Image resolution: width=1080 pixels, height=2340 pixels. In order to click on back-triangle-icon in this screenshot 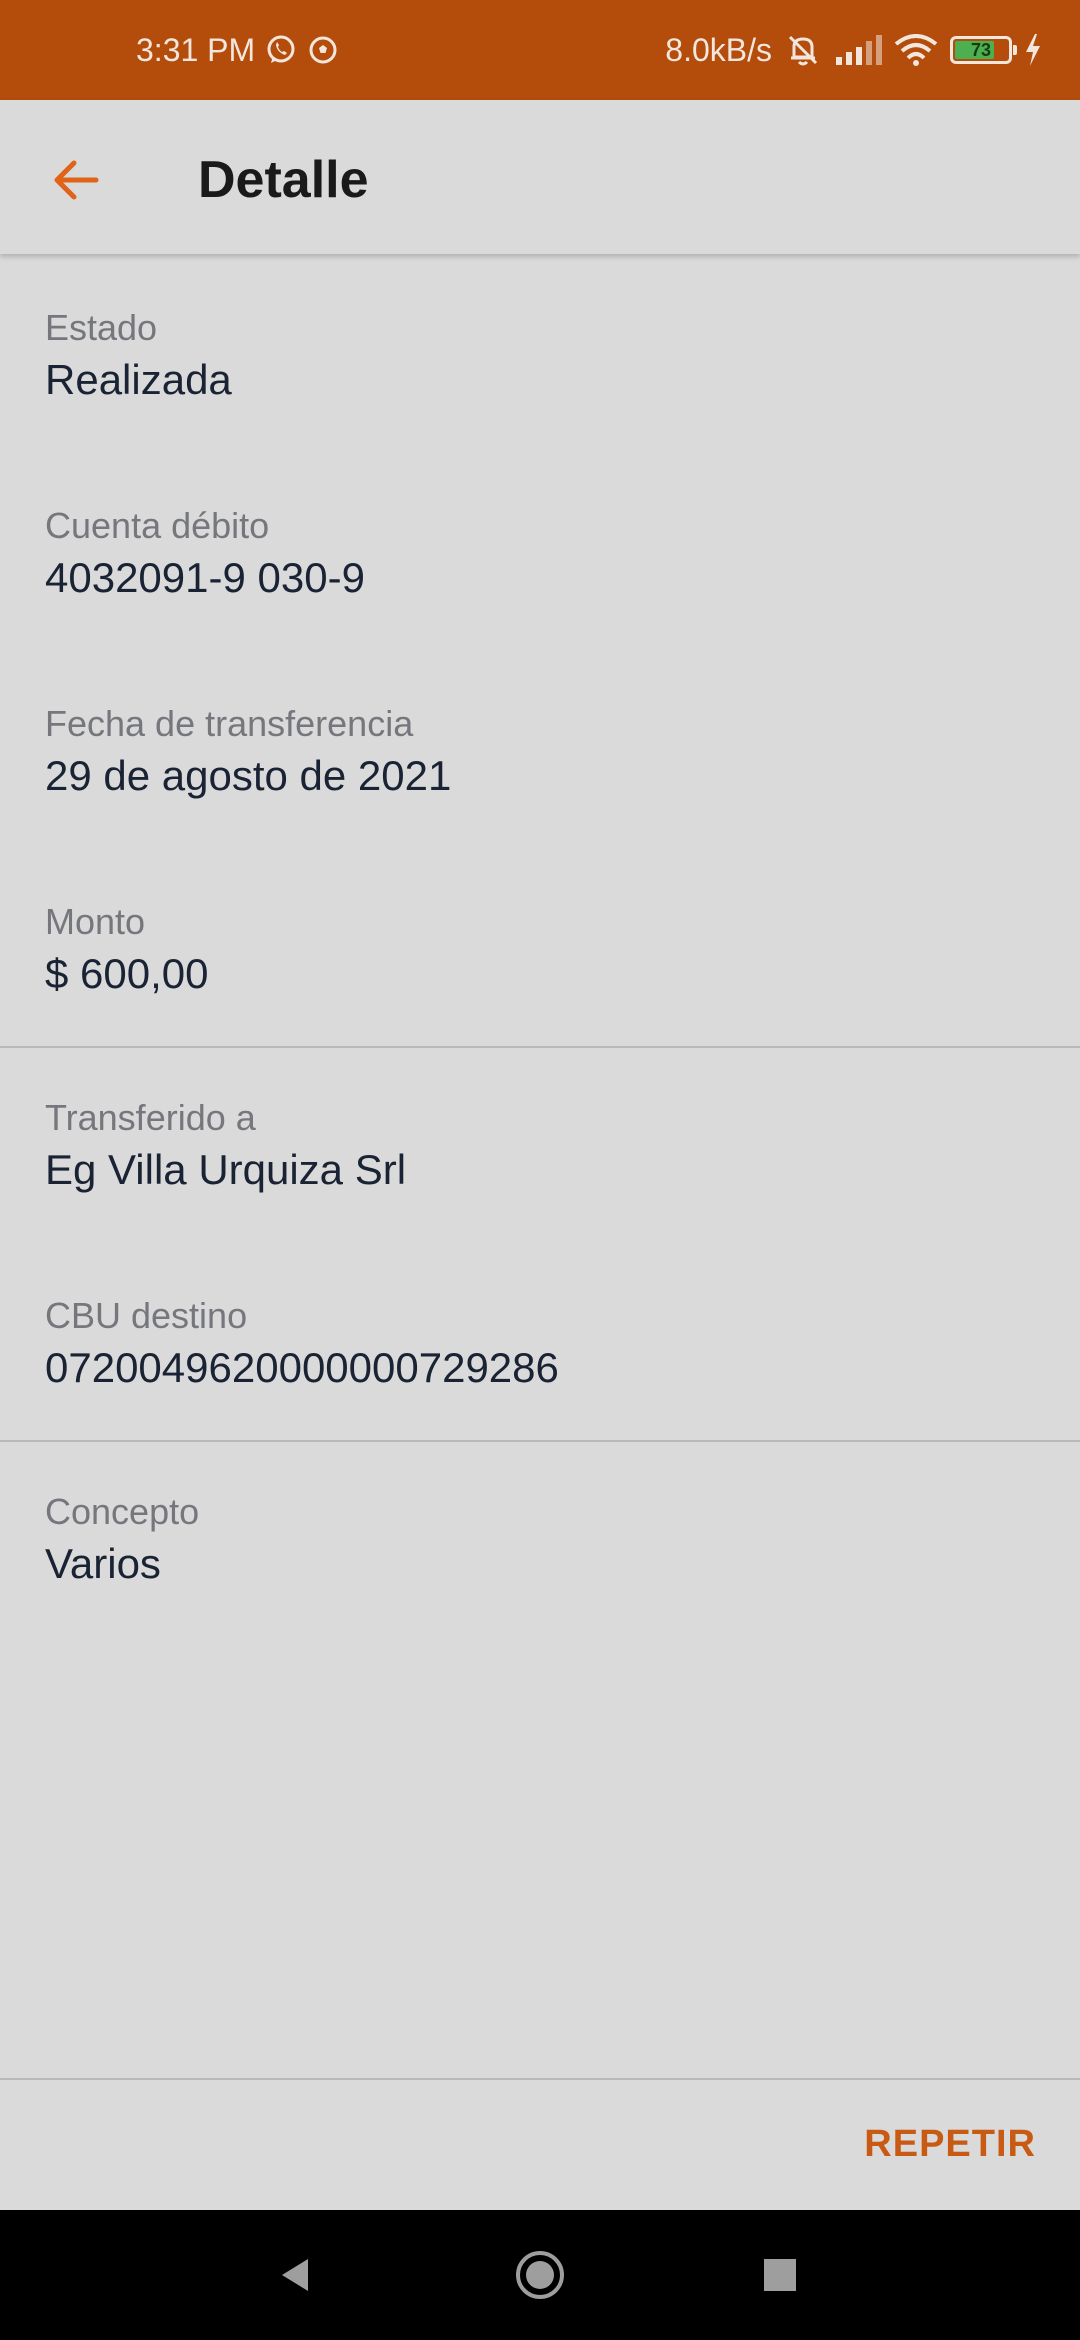, I will do `click(295, 2275)`.